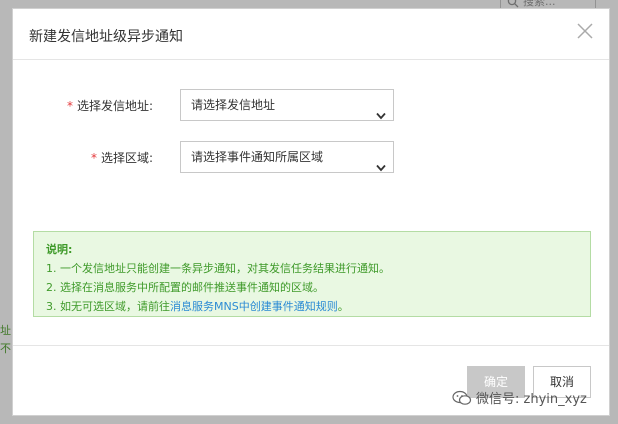  What do you see at coordinates (218, 268) in the screenshot?
I see `note-line-1: 1. 一个发信地址只能创建一条异步通知，对其发信任务结果进行通知。` at bounding box center [218, 268].